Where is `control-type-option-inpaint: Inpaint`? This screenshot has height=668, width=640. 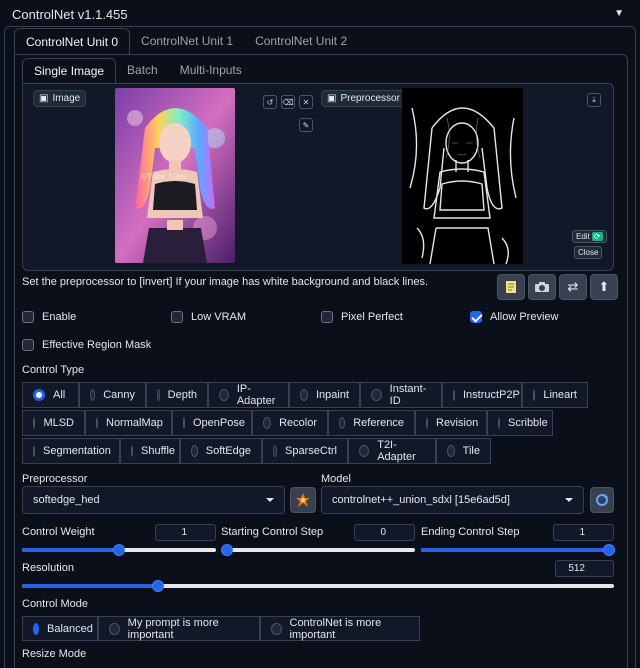 control-type-option-inpaint: Inpaint is located at coordinates (324, 395).